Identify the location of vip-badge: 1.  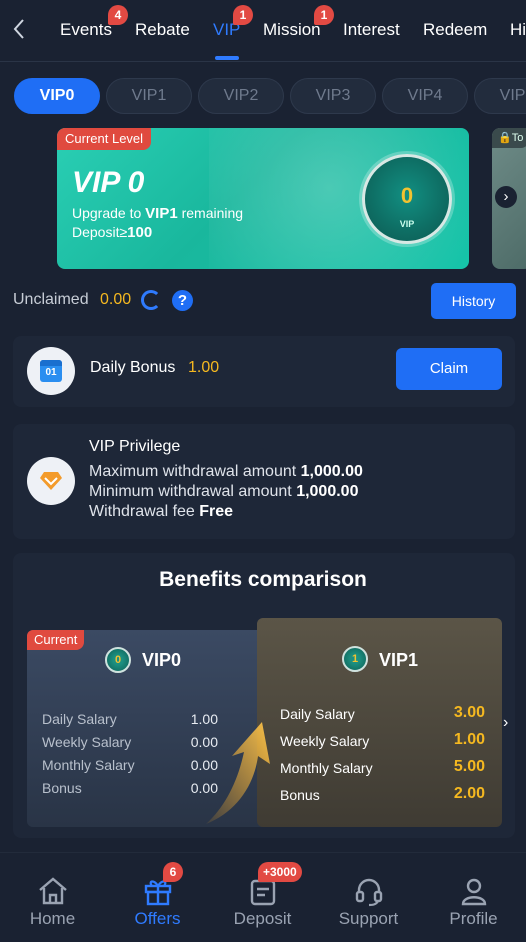
(243, 15).